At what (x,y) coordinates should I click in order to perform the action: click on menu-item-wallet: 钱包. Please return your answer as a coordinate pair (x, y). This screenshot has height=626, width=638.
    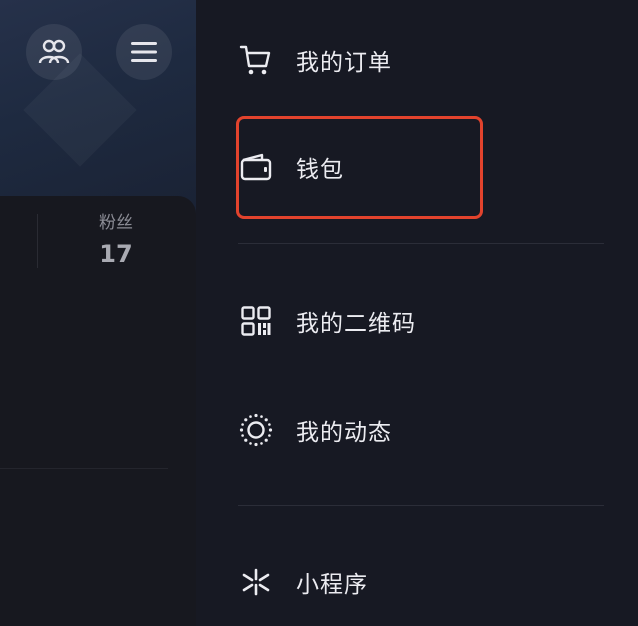
    Looking at the image, I should click on (417, 167).